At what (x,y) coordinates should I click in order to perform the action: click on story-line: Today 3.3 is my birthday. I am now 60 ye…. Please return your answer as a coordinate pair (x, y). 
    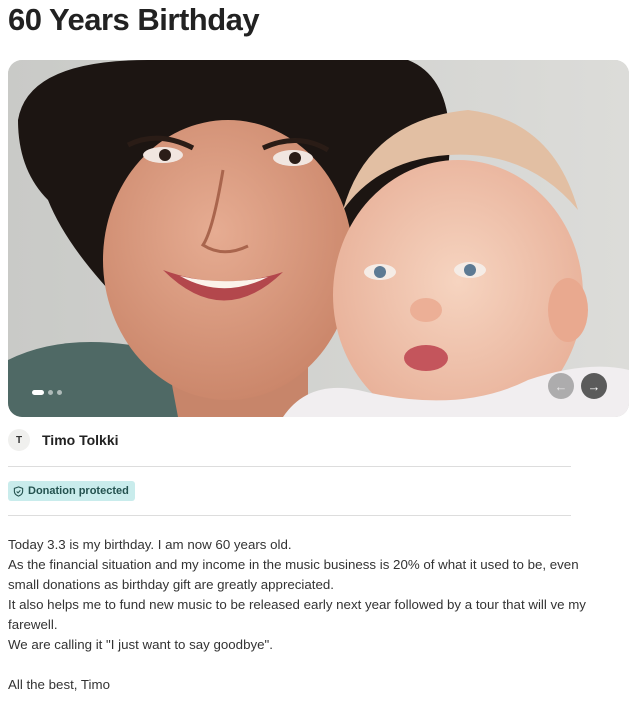
    Looking at the image, I should click on (150, 544).